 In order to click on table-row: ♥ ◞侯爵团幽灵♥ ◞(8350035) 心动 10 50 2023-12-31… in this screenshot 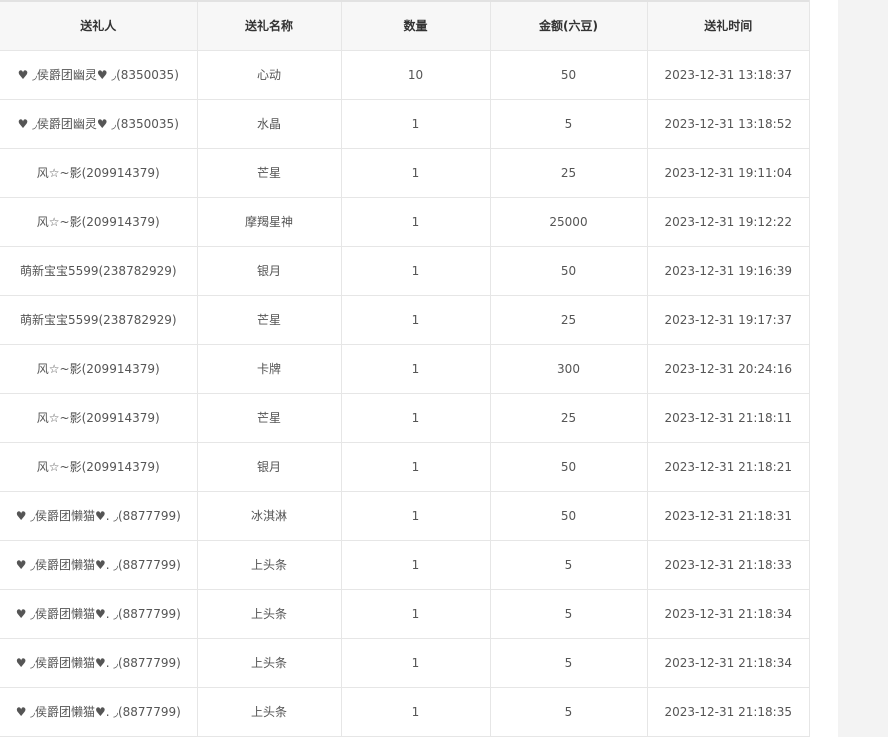, I will do `click(404, 75)`.